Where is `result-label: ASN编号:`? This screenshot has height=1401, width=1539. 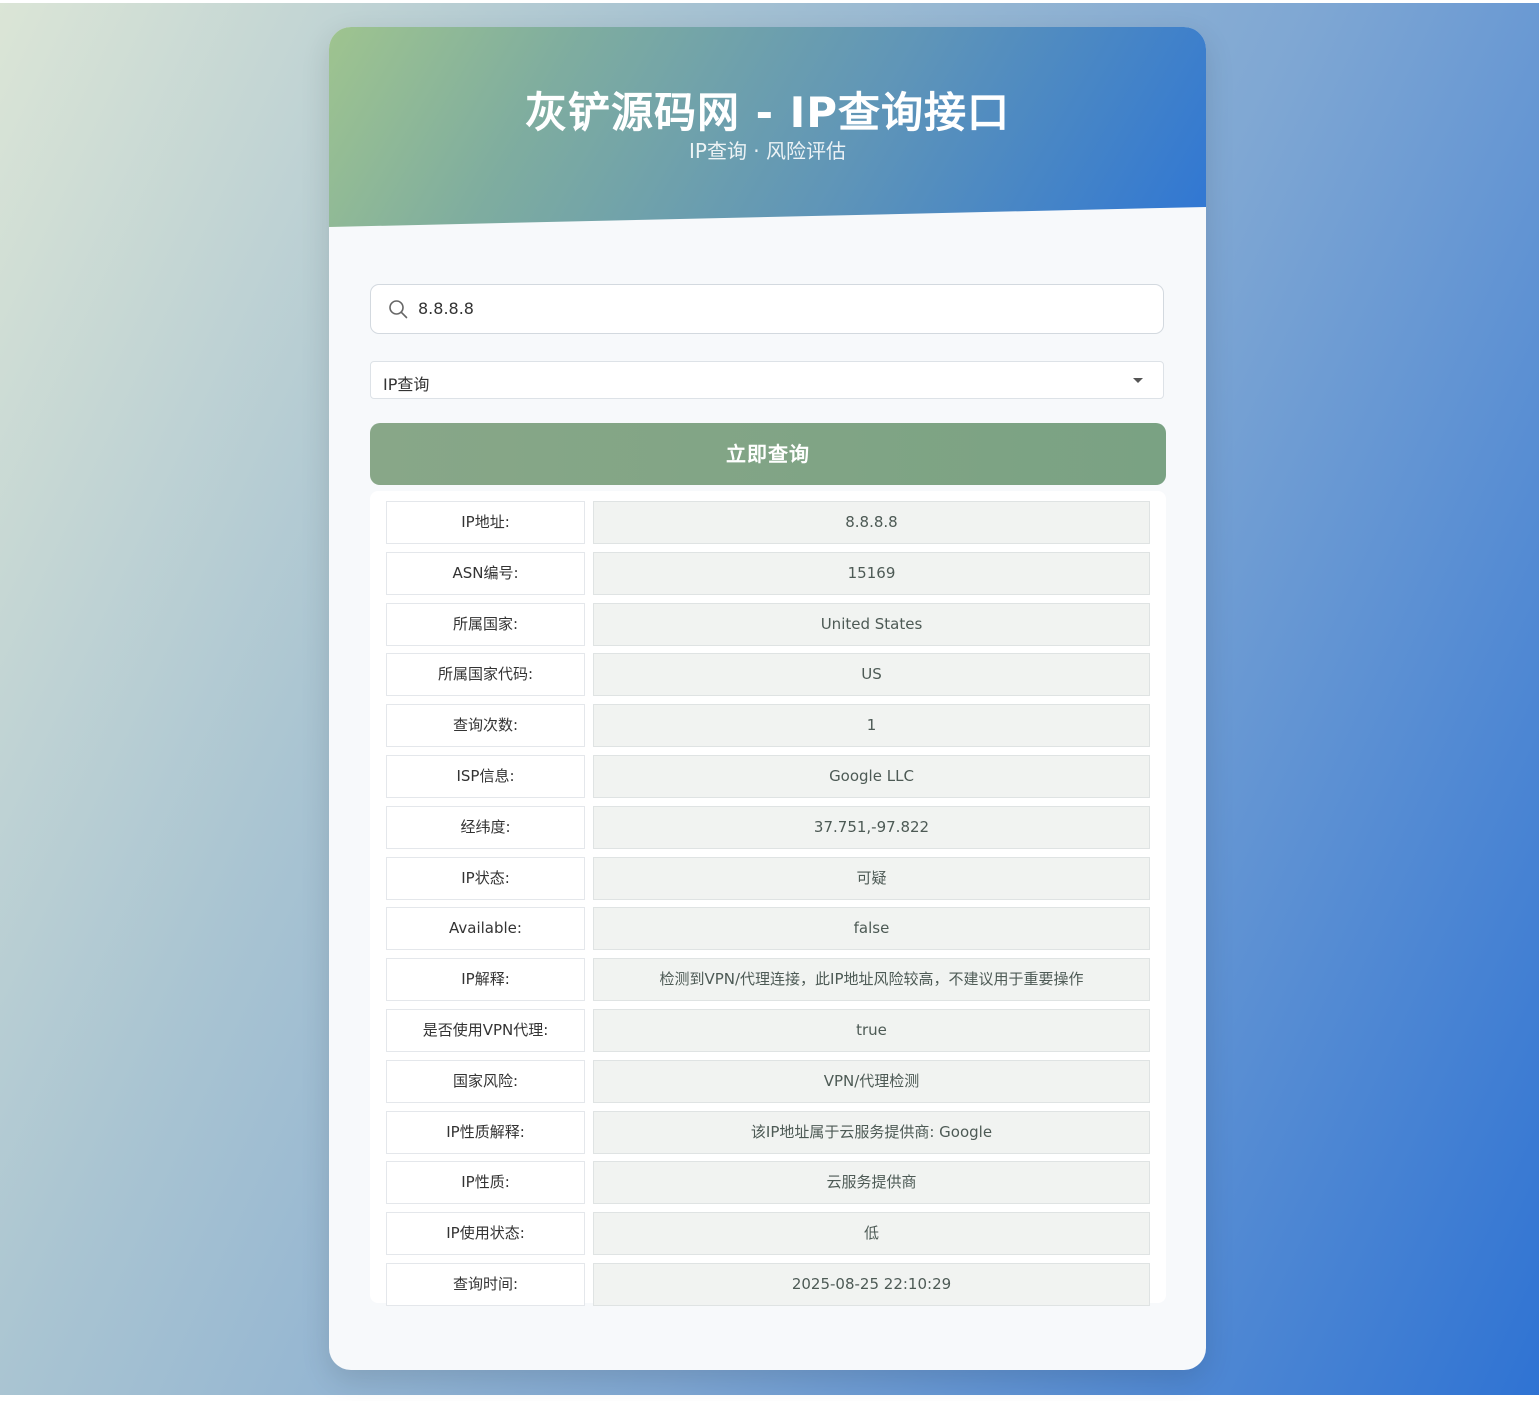
result-label: ASN编号: is located at coordinates (485, 573).